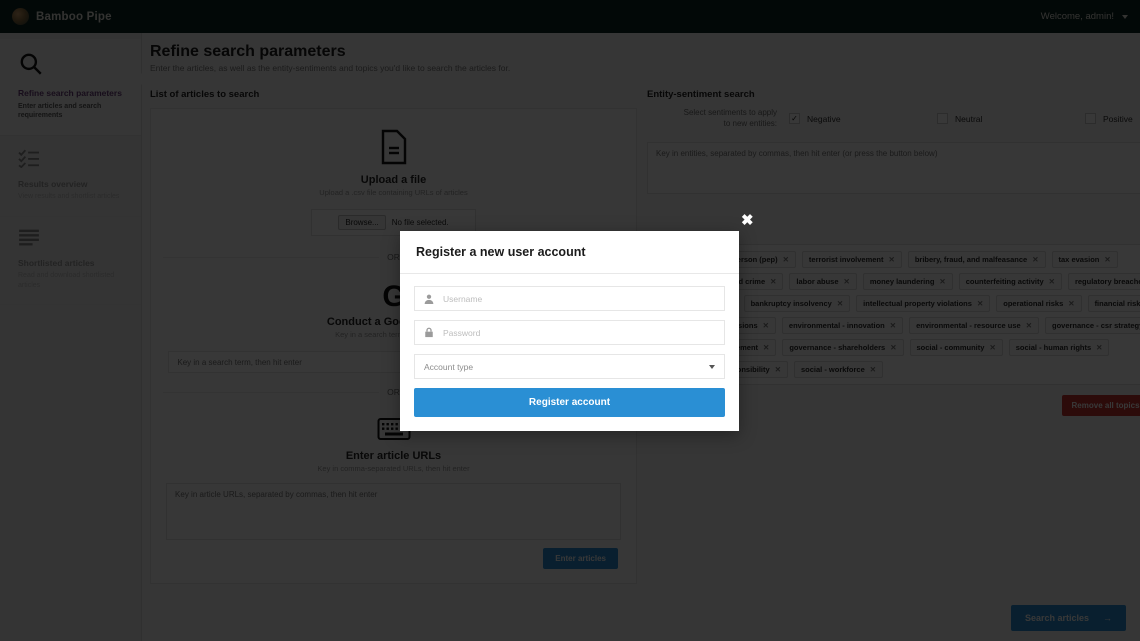 Image resolution: width=1140 pixels, height=641 pixels. What do you see at coordinates (569, 252) in the screenshot?
I see `register-modal-header: Register a new user account` at bounding box center [569, 252].